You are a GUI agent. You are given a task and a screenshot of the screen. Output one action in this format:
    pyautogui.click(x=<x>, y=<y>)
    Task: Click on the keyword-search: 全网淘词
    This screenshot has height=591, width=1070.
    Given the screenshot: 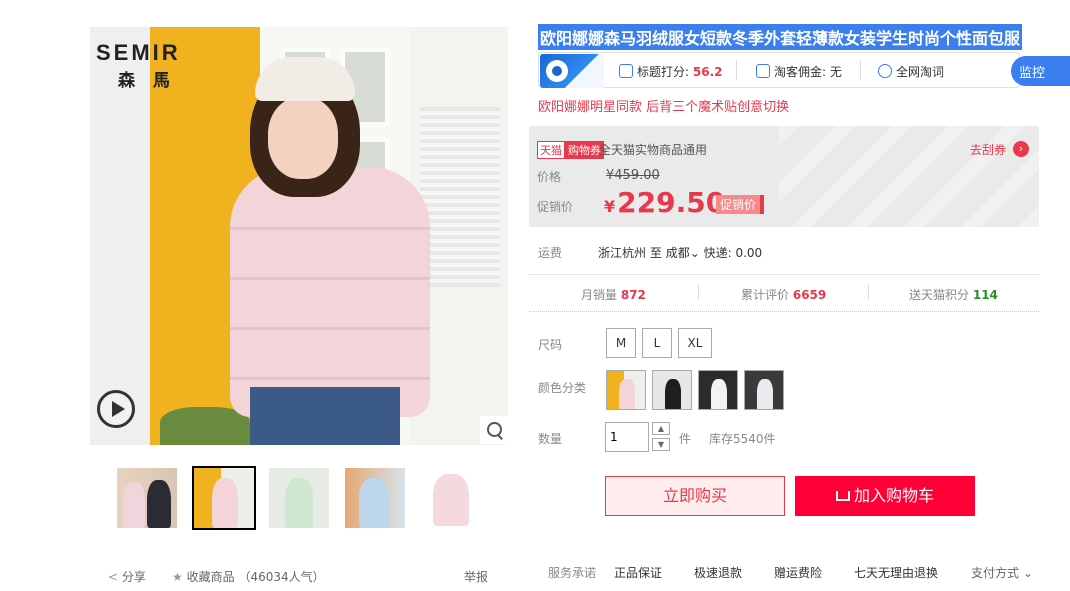 What is the action you would take?
    pyautogui.click(x=911, y=71)
    